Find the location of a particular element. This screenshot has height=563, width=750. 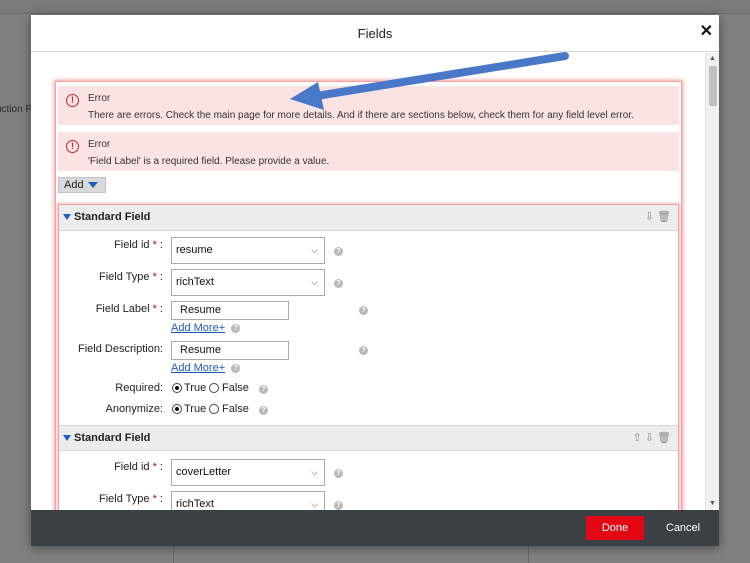

field-id-select: coverLetter ⌵ is located at coordinates (248, 472).